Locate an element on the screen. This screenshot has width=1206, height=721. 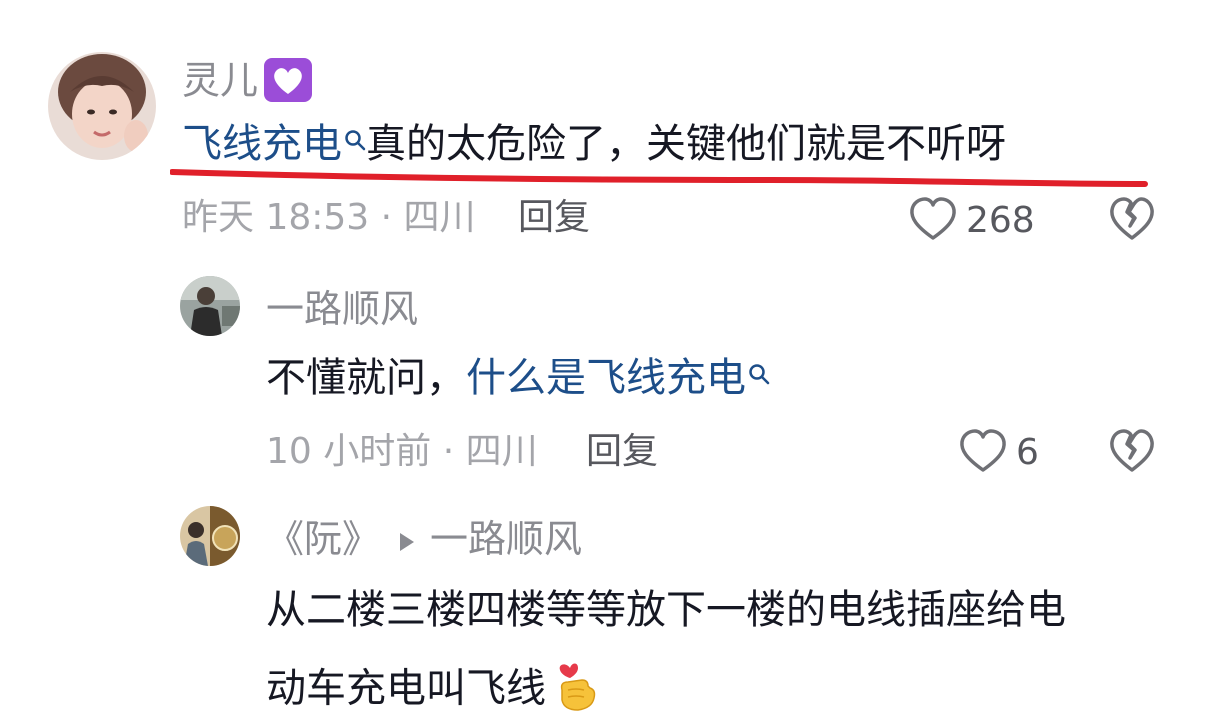
comment-text-line-2-text: 动车充电叫飞线 is located at coordinates (406, 688).